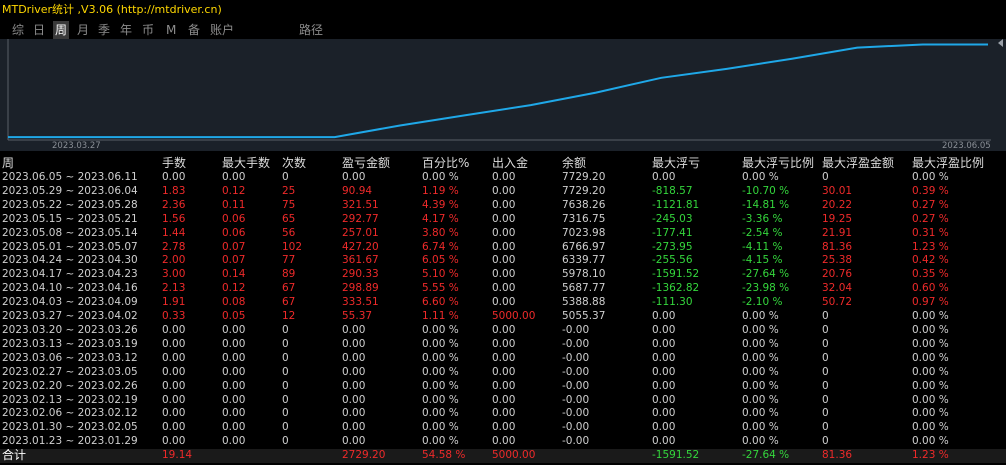 The image size is (1006, 465). What do you see at coordinates (70, 232) in the screenshot?
I see `table-cell: 2023.05.08 ~ 2023.05.14` at bounding box center [70, 232].